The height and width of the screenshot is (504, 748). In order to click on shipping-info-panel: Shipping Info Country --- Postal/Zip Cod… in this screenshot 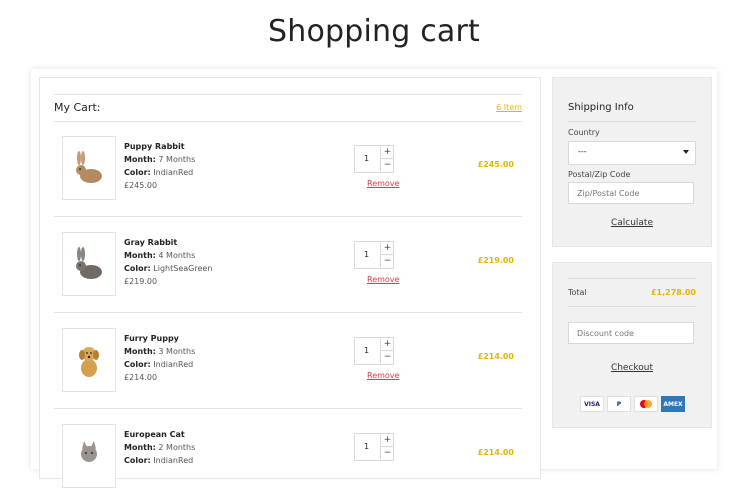, I will do `click(632, 162)`.